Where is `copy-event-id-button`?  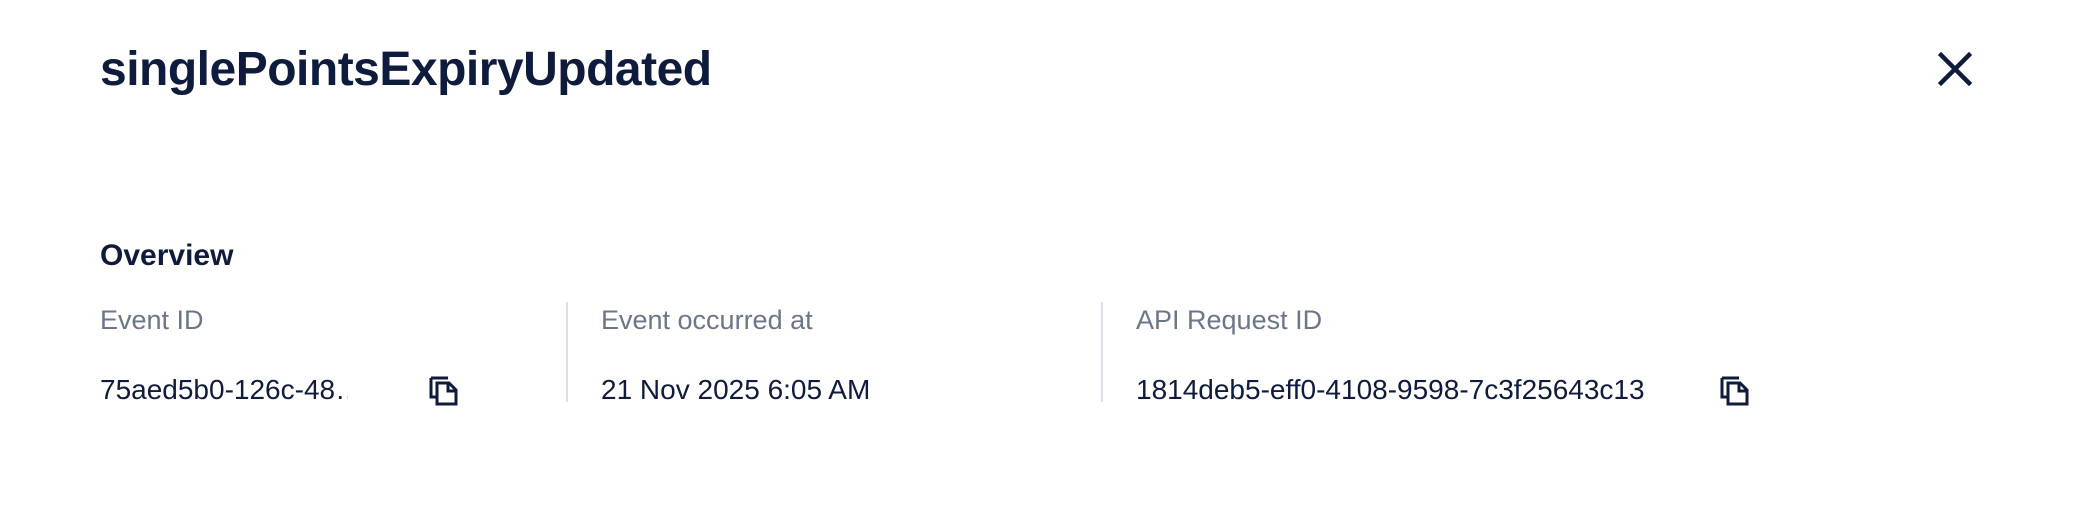
copy-event-id-button is located at coordinates (444, 390).